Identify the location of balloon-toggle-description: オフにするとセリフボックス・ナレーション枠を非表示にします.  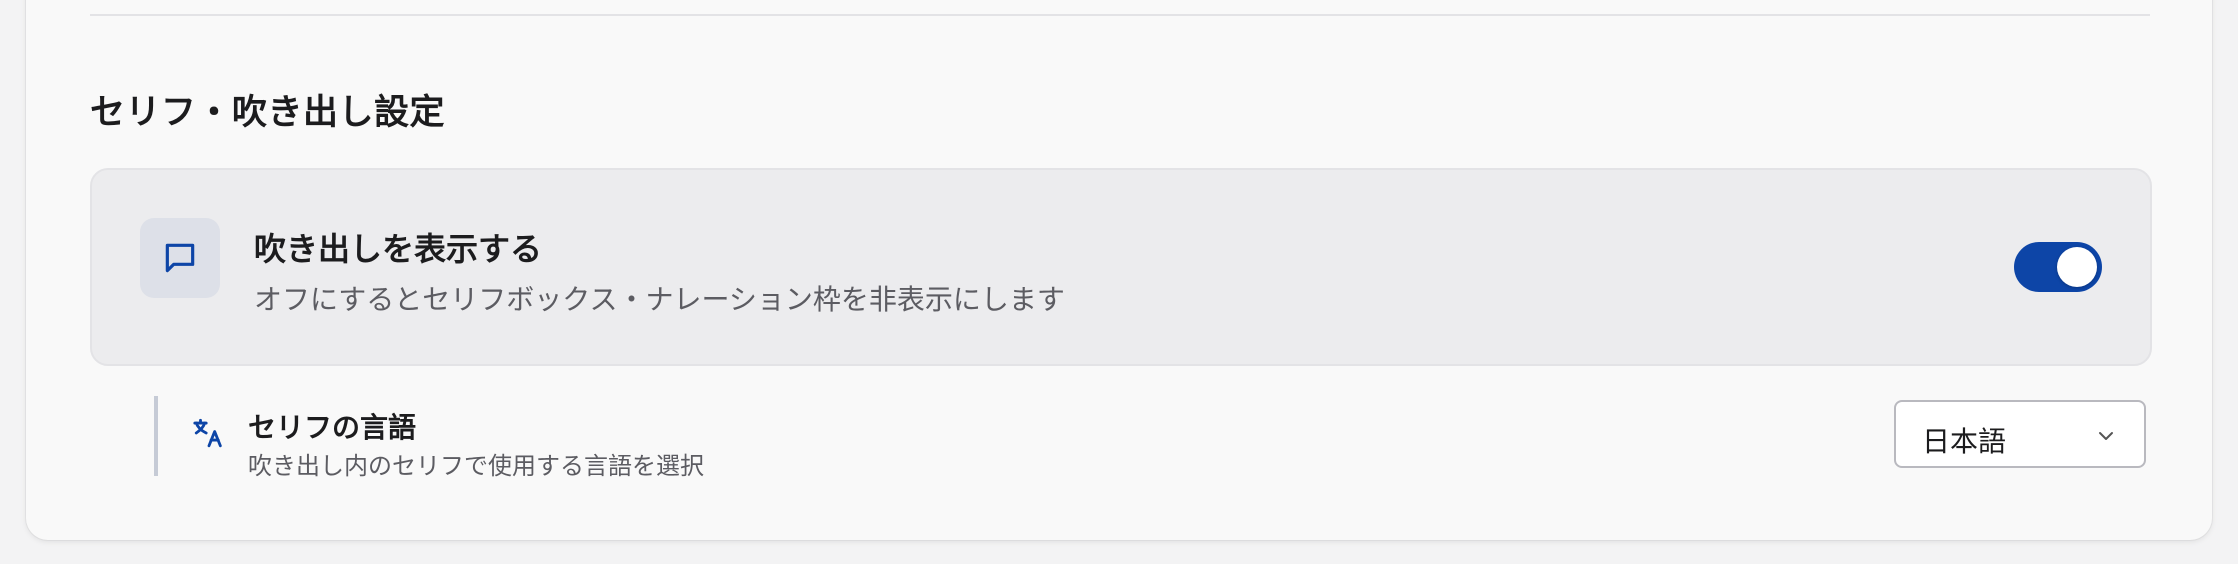
(659, 299).